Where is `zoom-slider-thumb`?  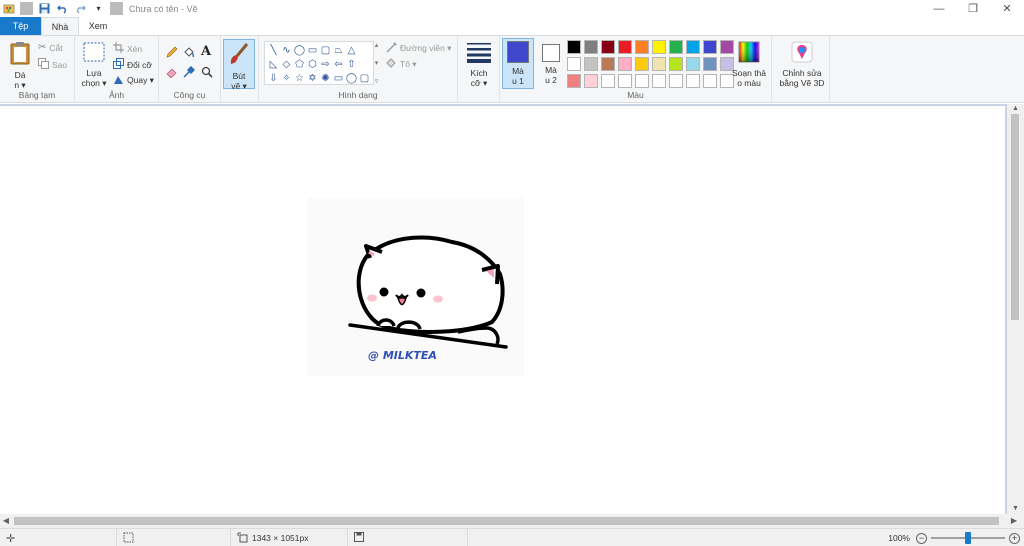
zoom-slider-thumb is located at coordinates (968, 538).